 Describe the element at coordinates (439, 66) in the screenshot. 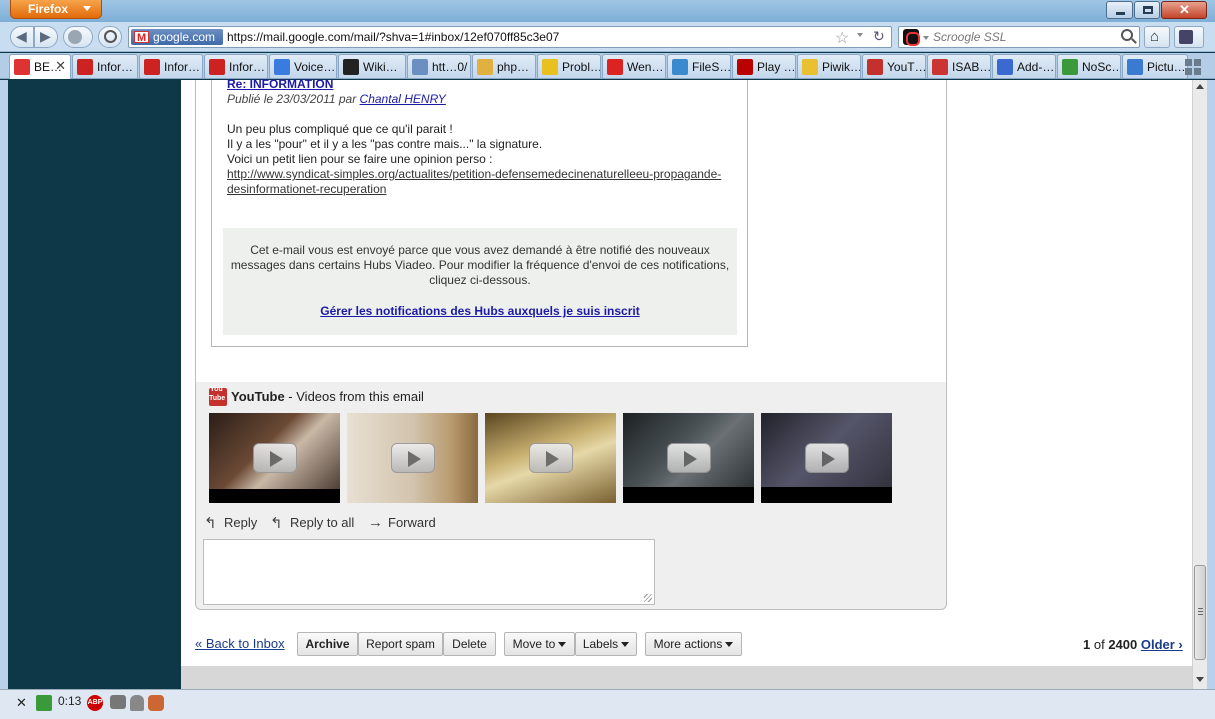

I see `tab: htt…0/` at that location.